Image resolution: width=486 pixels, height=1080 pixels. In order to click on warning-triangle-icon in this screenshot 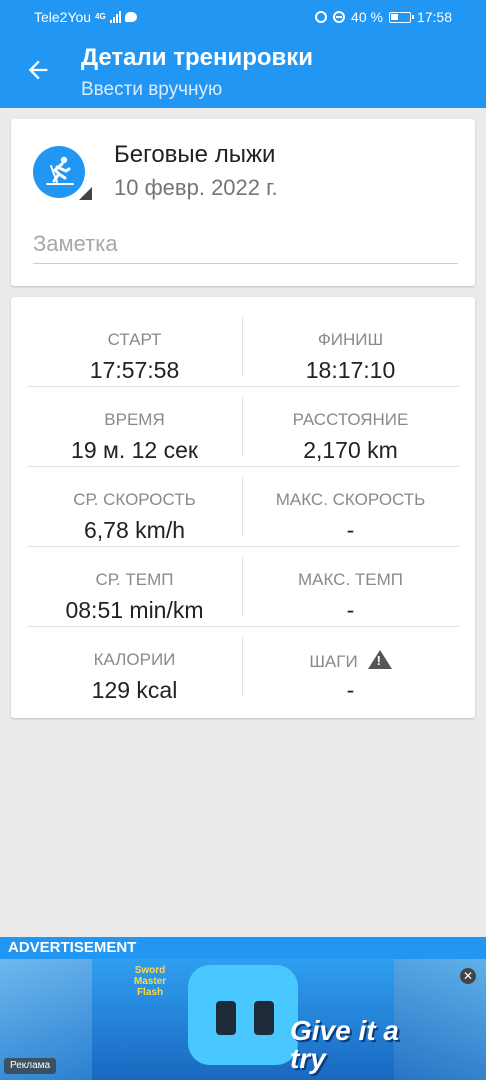, I will do `click(379, 659)`.